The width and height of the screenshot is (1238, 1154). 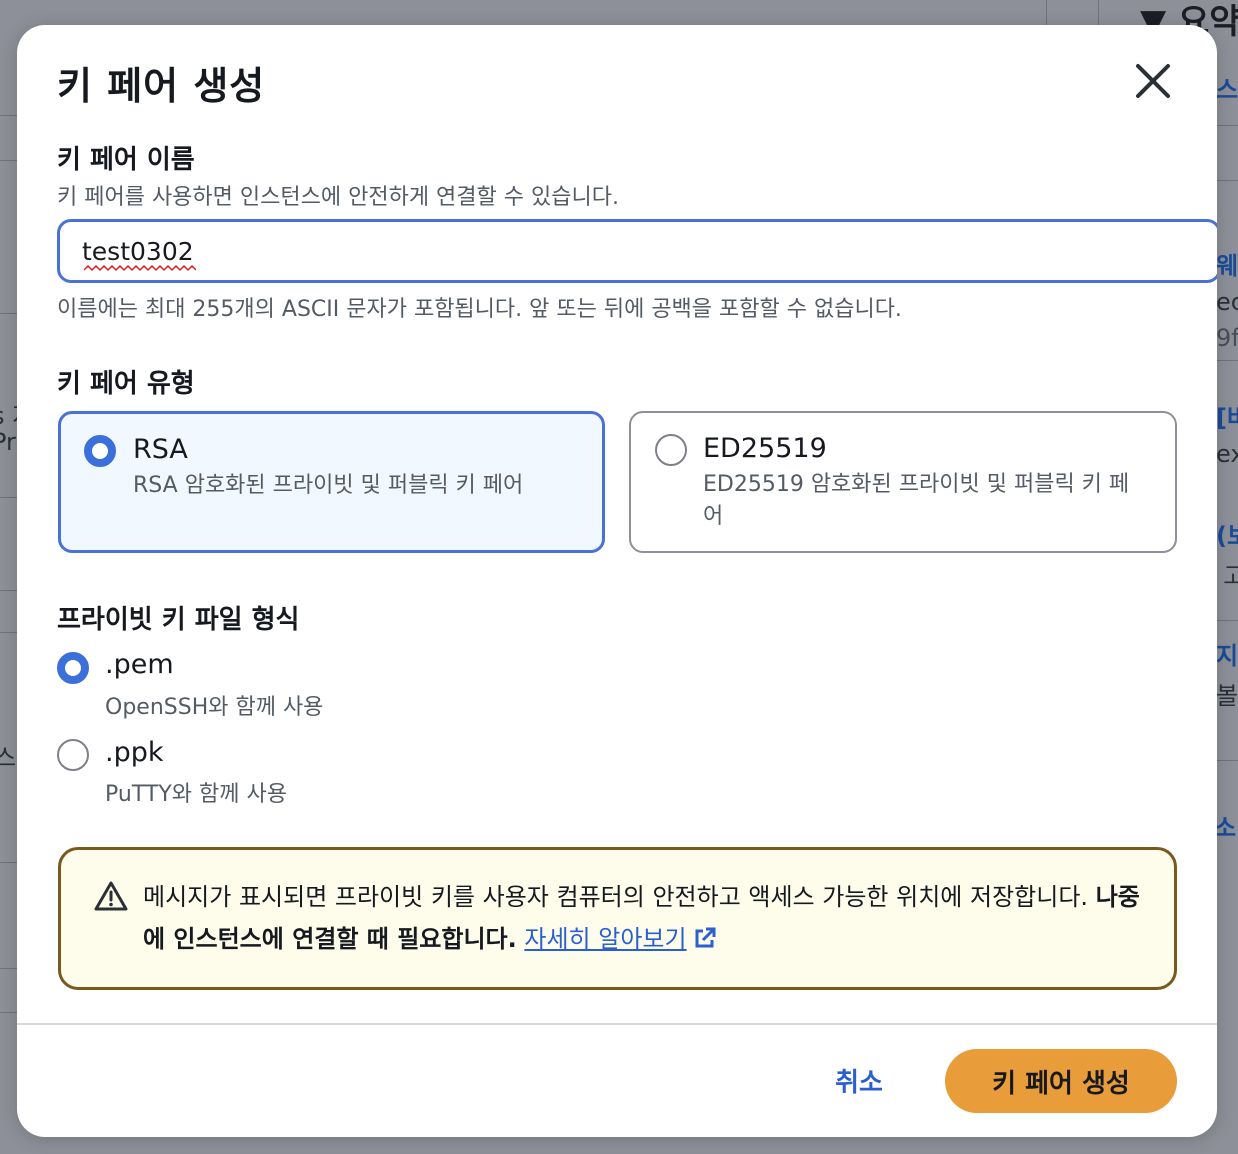 I want to click on bg-fragment: (보, so click(x=1227, y=536).